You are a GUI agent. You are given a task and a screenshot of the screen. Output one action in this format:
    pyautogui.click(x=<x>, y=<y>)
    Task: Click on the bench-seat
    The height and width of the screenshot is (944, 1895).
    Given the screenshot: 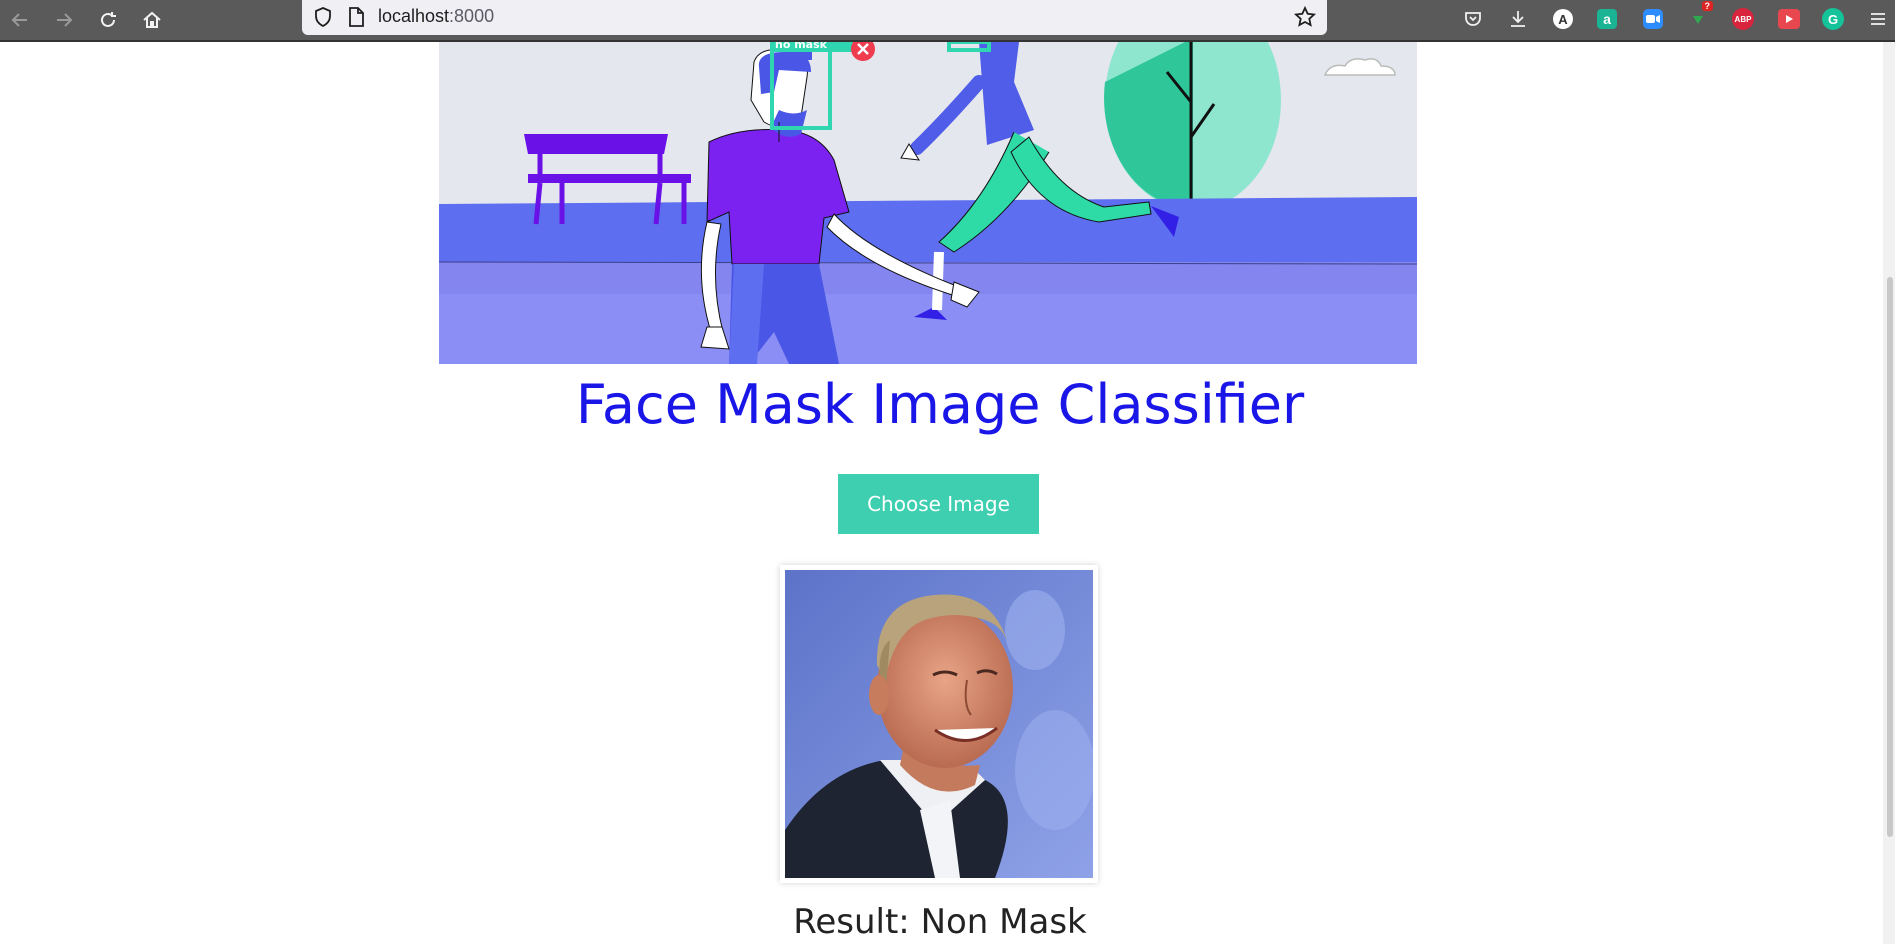 What is the action you would take?
    pyautogui.click(x=609, y=178)
    